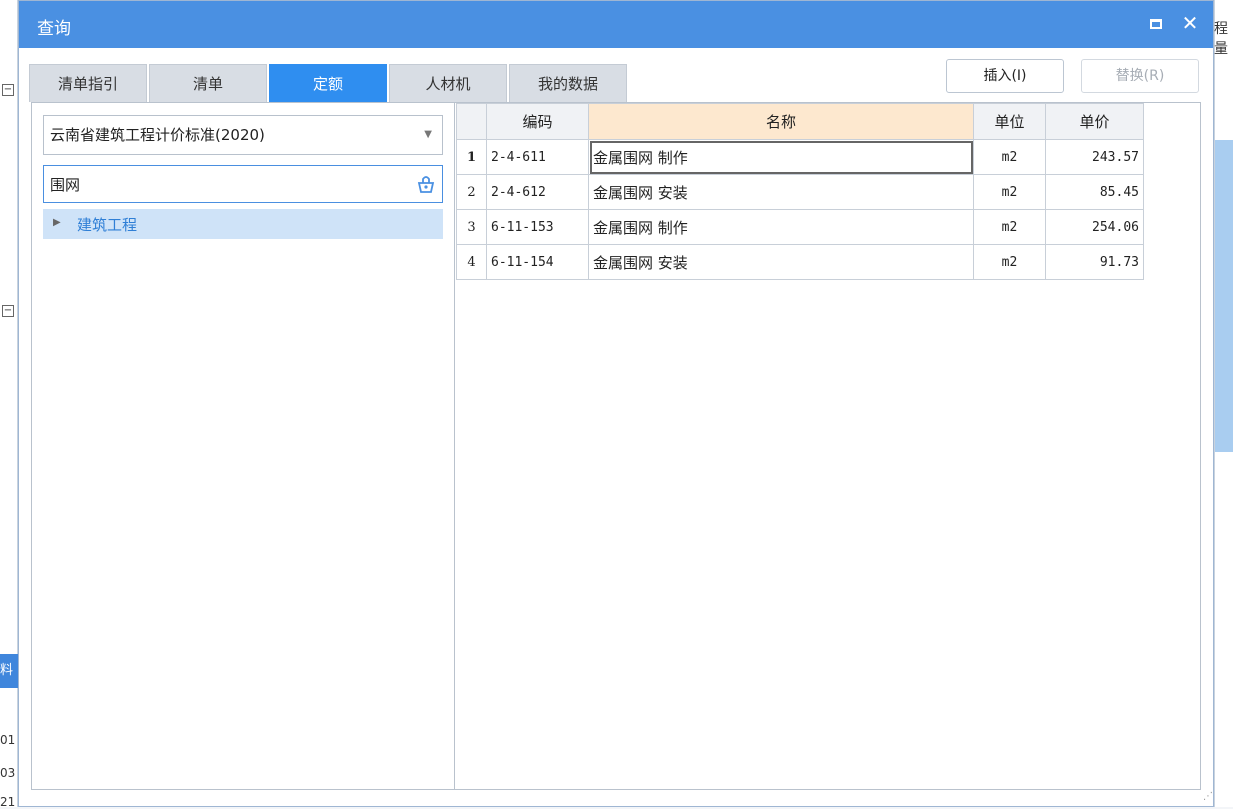 This screenshot has width=1233, height=809. What do you see at coordinates (157, 135) in the screenshot?
I see `standard-select-value: 云南省建筑工程计价标准(2020)` at bounding box center [157, 135].